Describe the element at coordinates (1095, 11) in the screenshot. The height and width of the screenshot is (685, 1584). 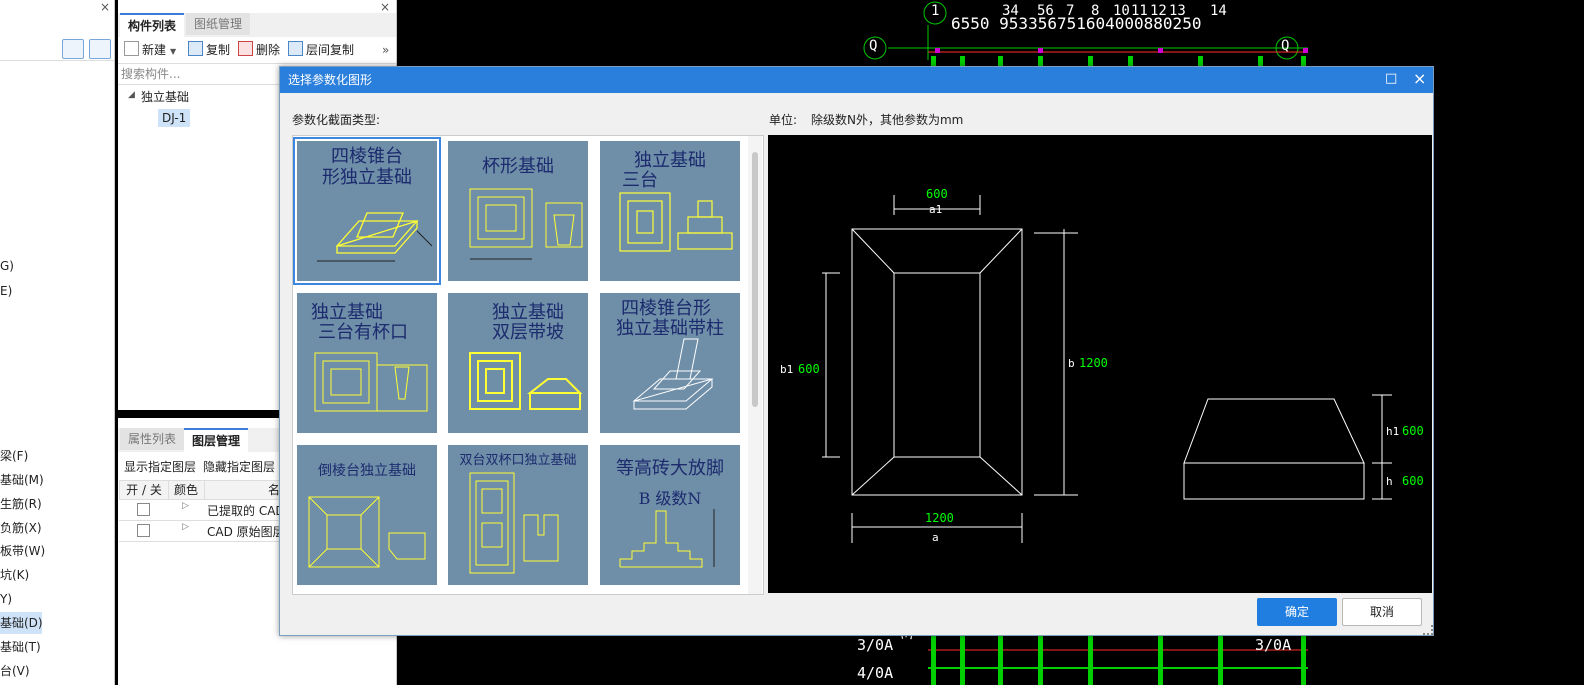
I see `cad-axis-label-8: 8` at that location.